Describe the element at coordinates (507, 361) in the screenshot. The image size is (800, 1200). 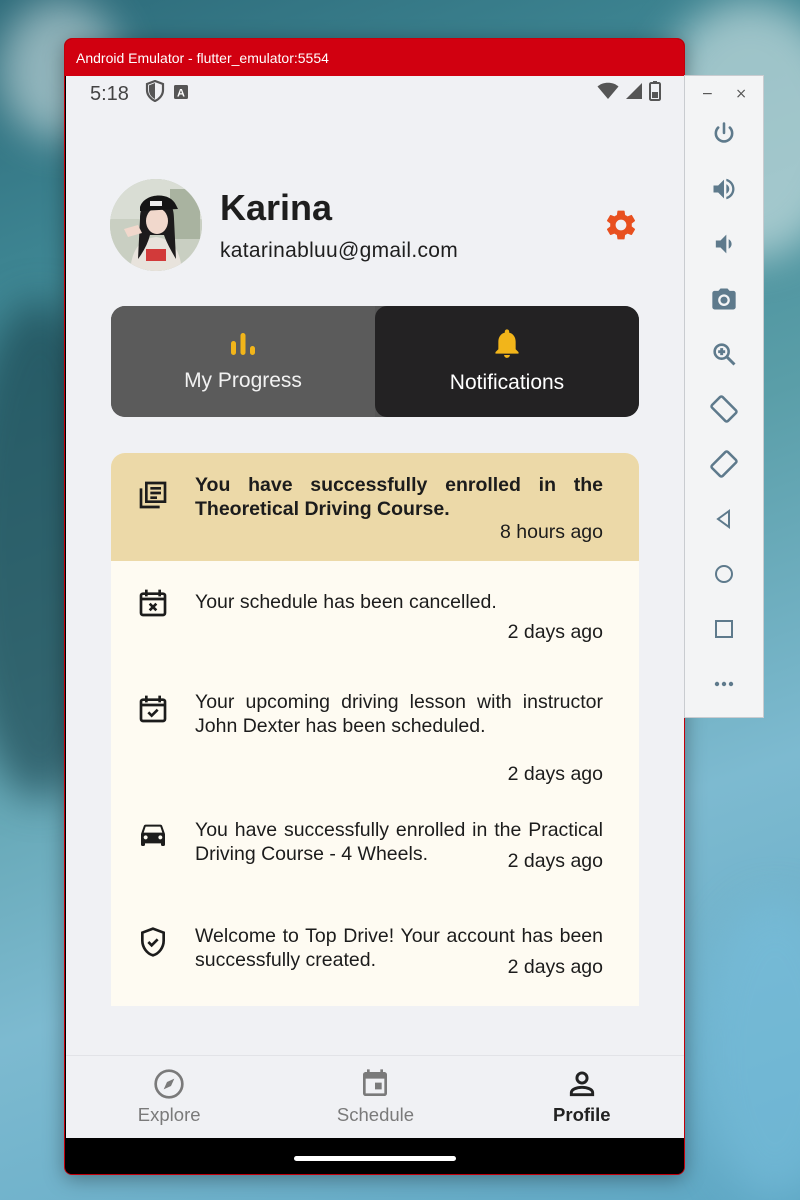
I see `tab-notifications: Notifications` at that location.